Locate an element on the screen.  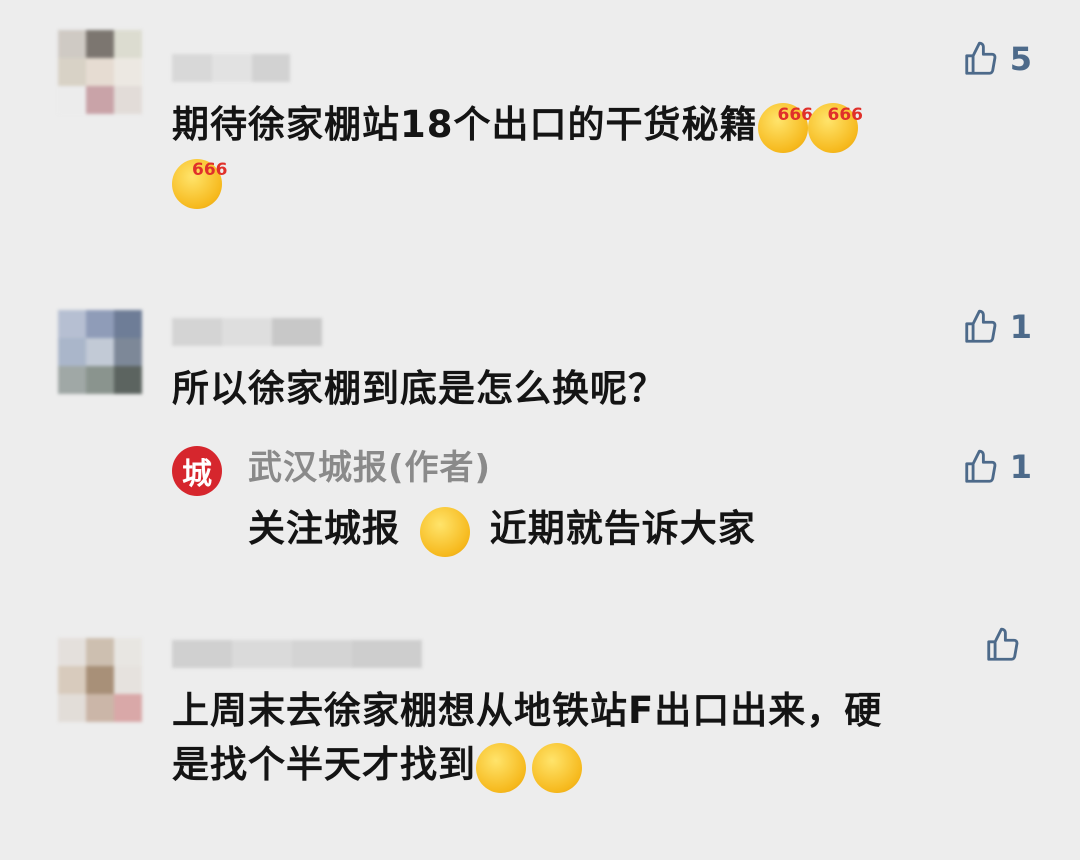
smile-emoji is located at coordinates (444, 531).